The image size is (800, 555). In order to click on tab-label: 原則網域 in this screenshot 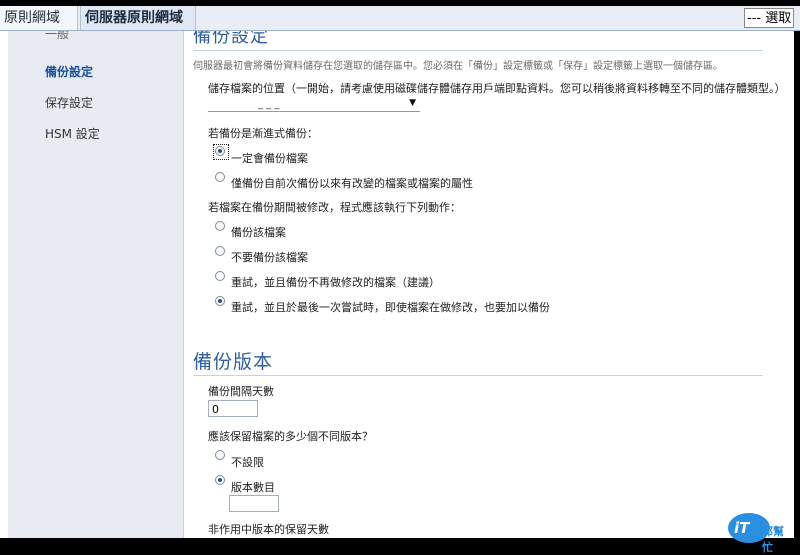, I will do `click(32, 18)`.